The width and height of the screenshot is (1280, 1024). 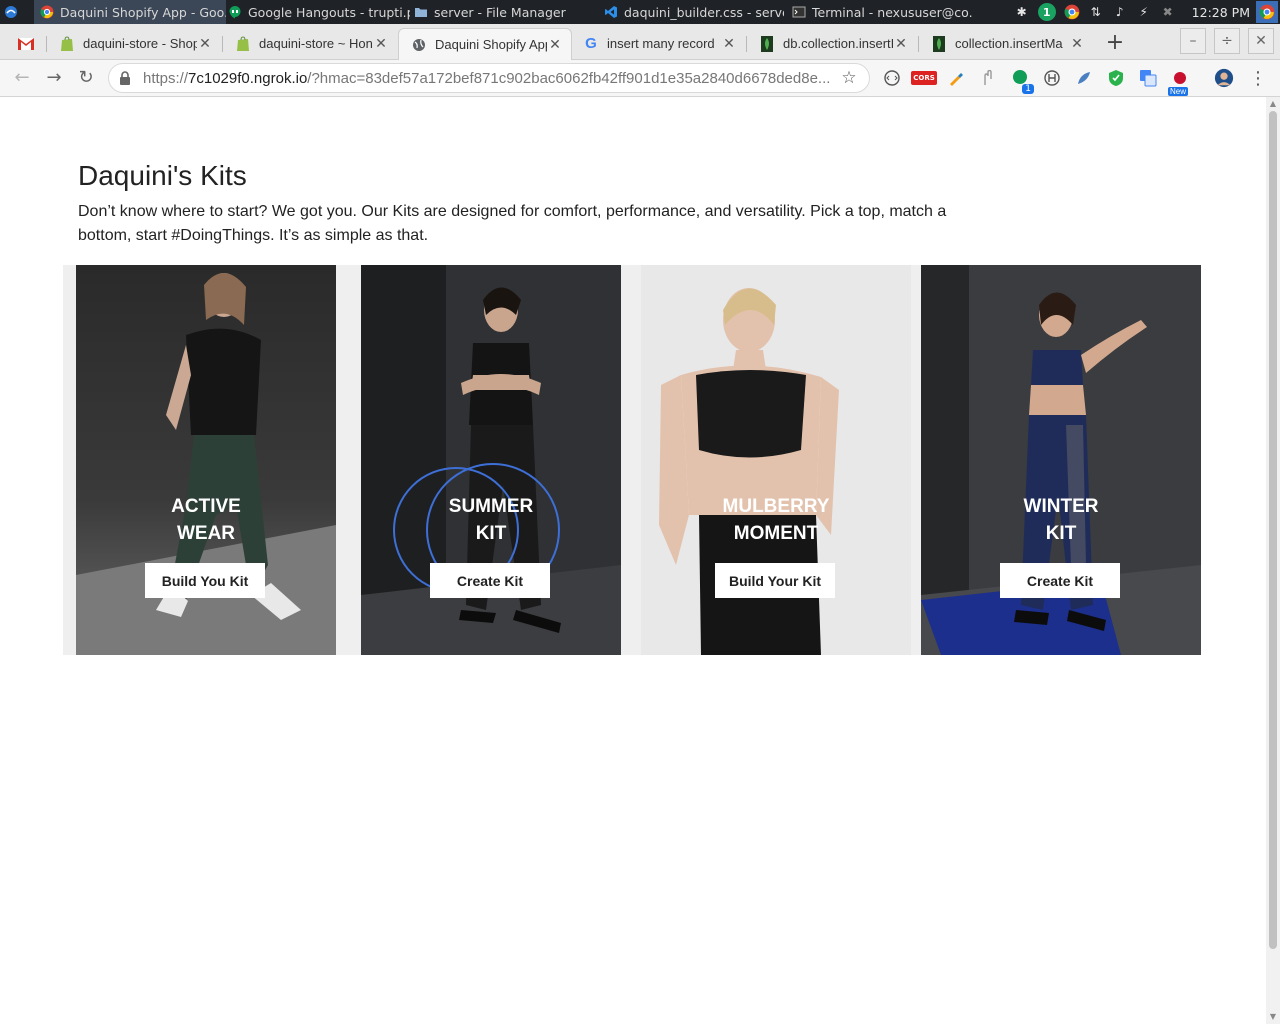 I want to click on chrome-icon, so click(x=47, y=12).